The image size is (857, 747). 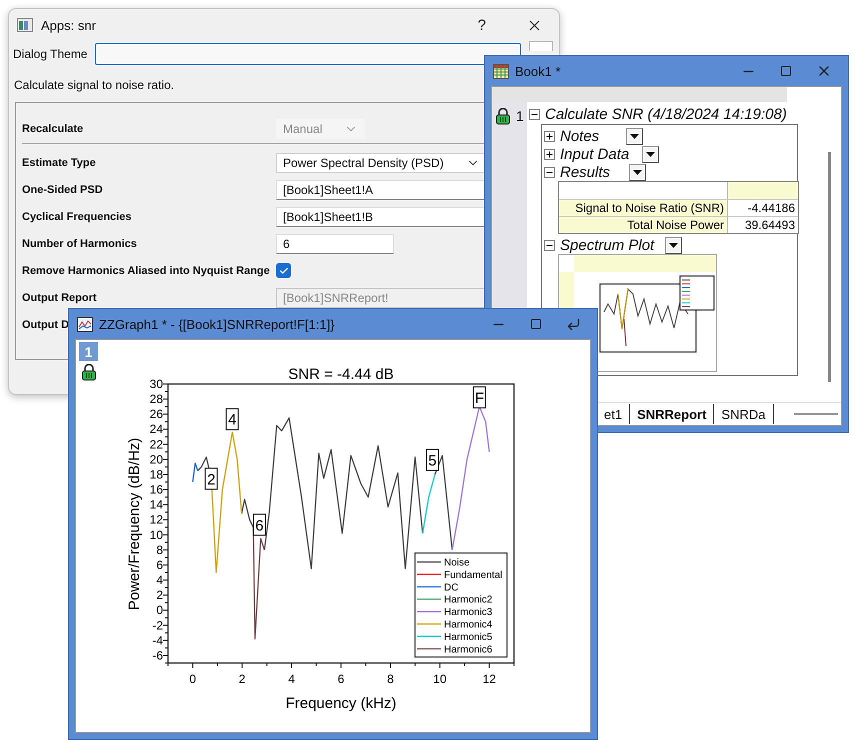 I want to click on section-label: Notes, so click(x=580, y=136).